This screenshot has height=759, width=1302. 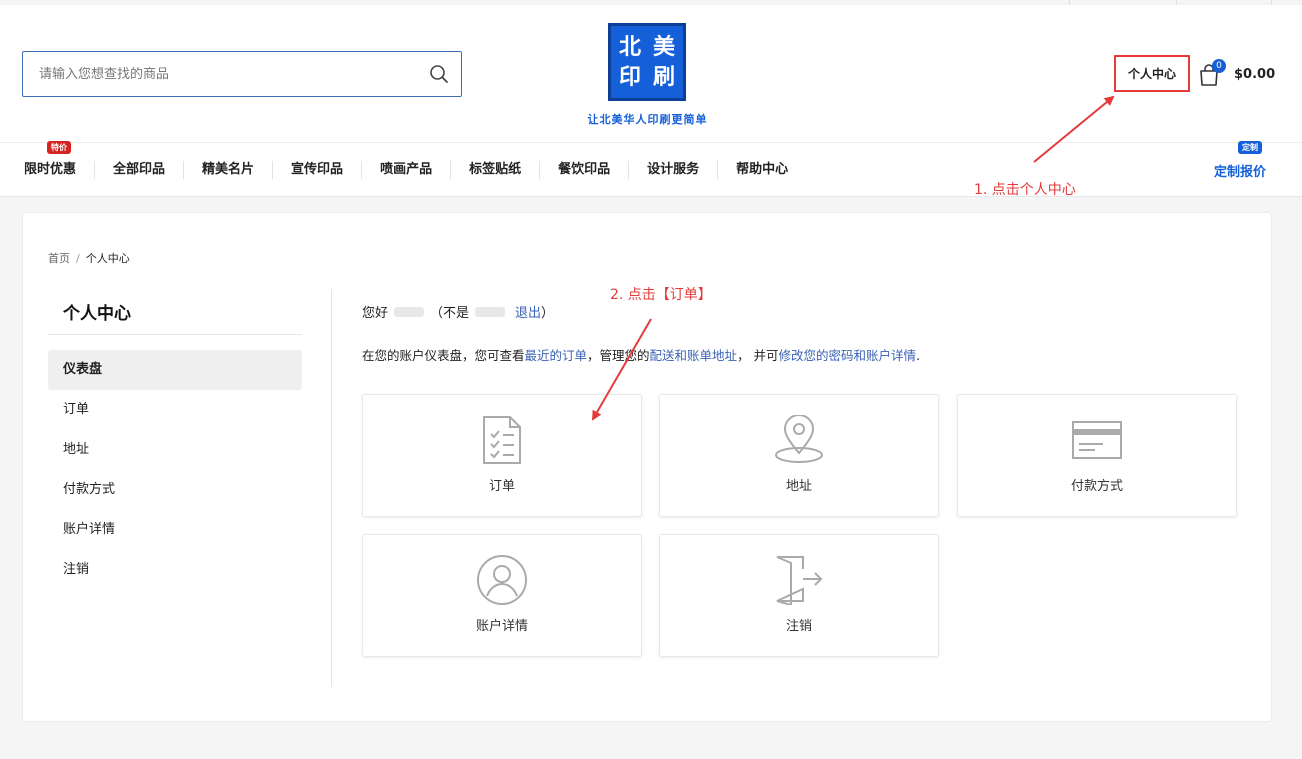 What do you see at coordinates (762, 170) in the screenshot?
I see `nav-item-help: 帮助中心` at bounding box center [762, 170].